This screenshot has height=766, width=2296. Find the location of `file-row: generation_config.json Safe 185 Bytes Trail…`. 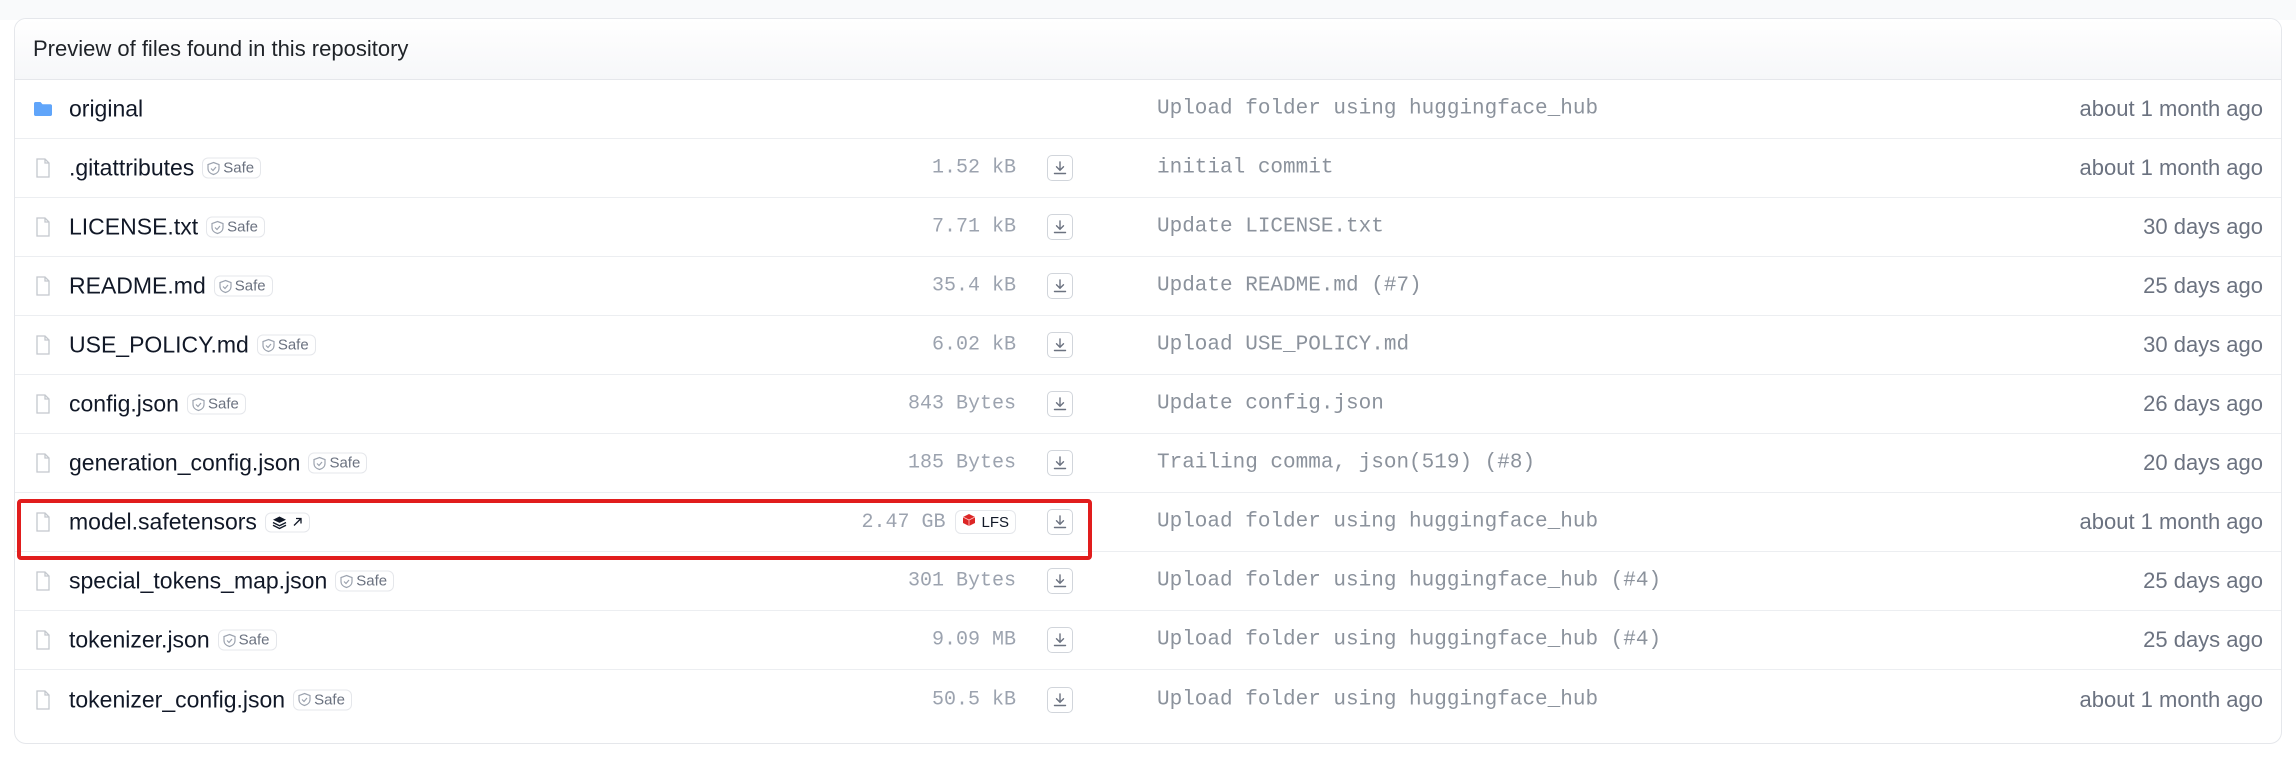

file-row: generation_config.json Safe 185 Bytes Trail… is located at coordinates (1148, 463).